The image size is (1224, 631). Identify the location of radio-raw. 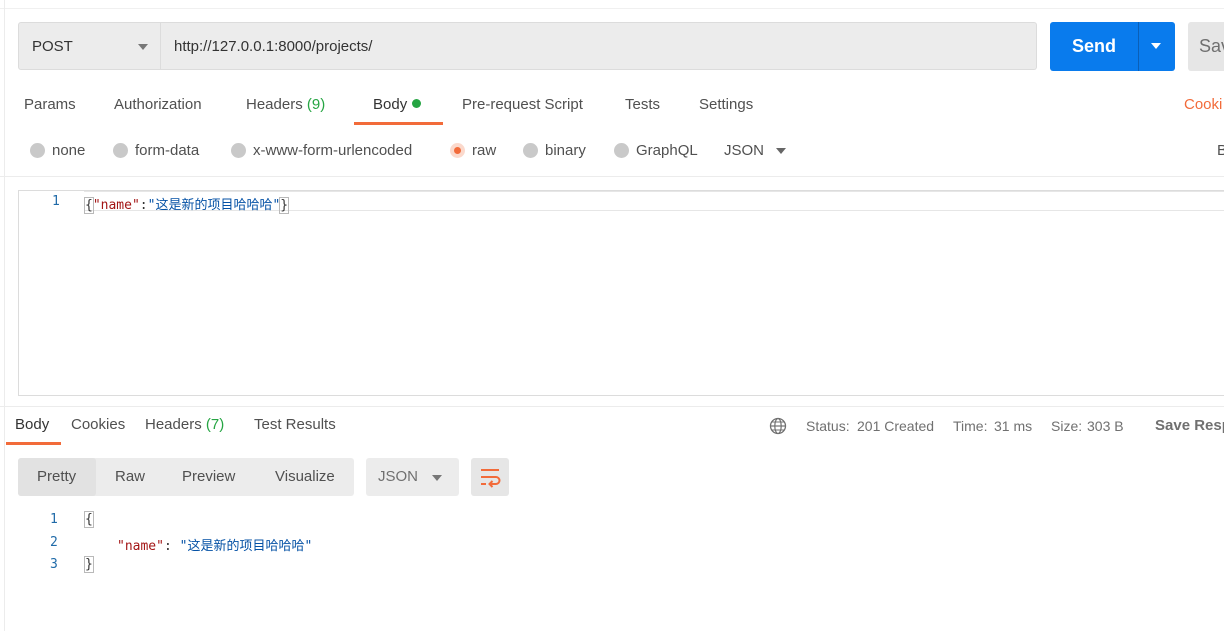
(457, 150).